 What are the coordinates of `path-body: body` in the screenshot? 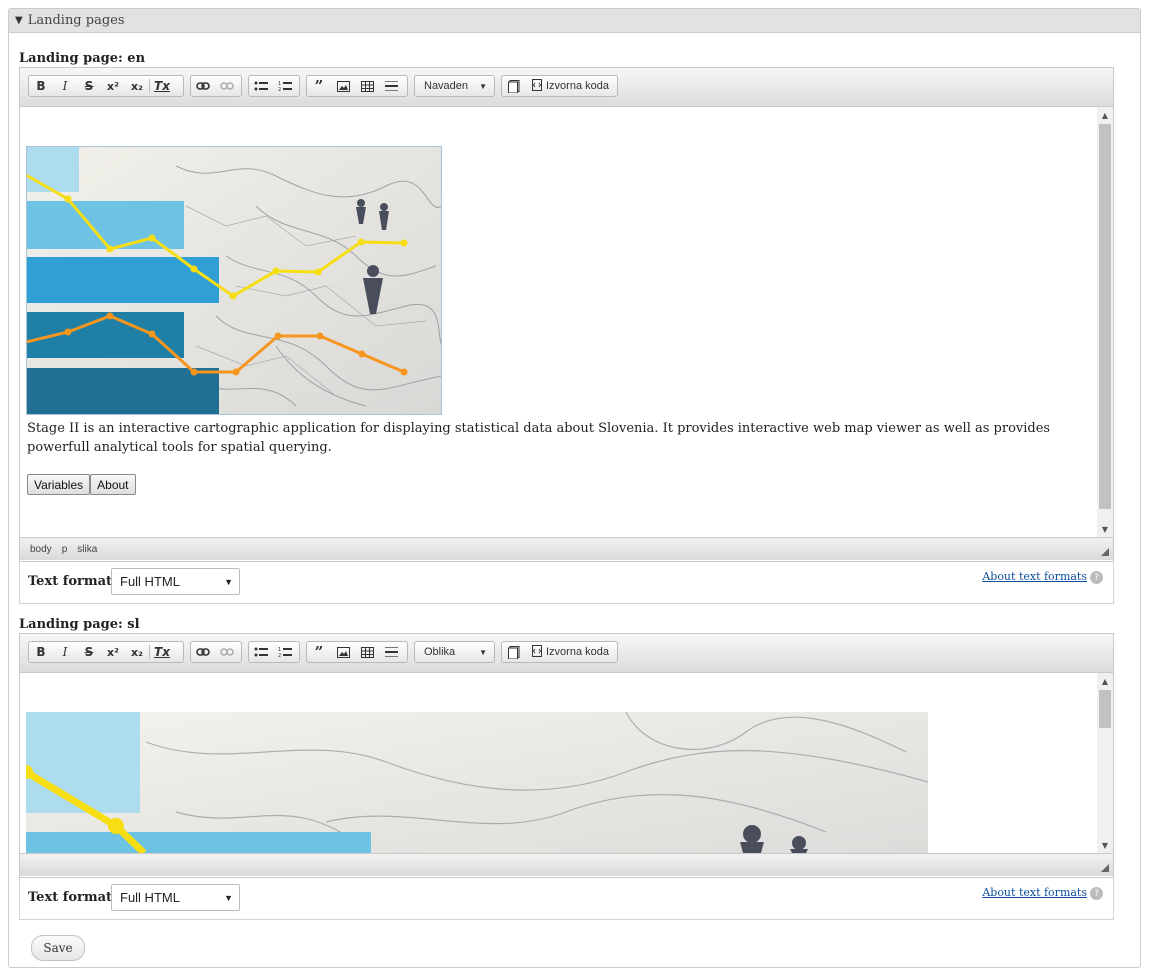 It's located at (41, 549).